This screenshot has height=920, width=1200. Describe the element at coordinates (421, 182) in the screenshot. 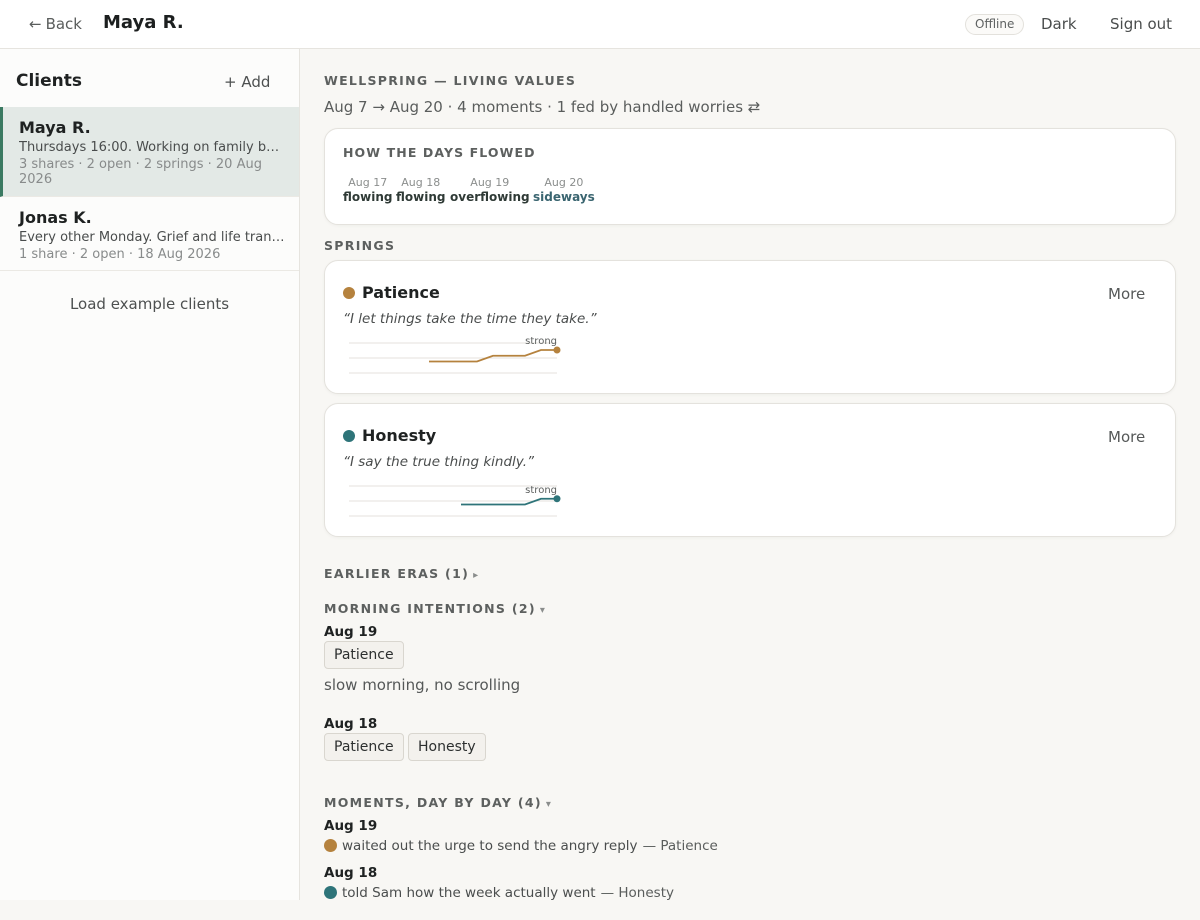

I see `flow-day-date: Aug 18` at that location.